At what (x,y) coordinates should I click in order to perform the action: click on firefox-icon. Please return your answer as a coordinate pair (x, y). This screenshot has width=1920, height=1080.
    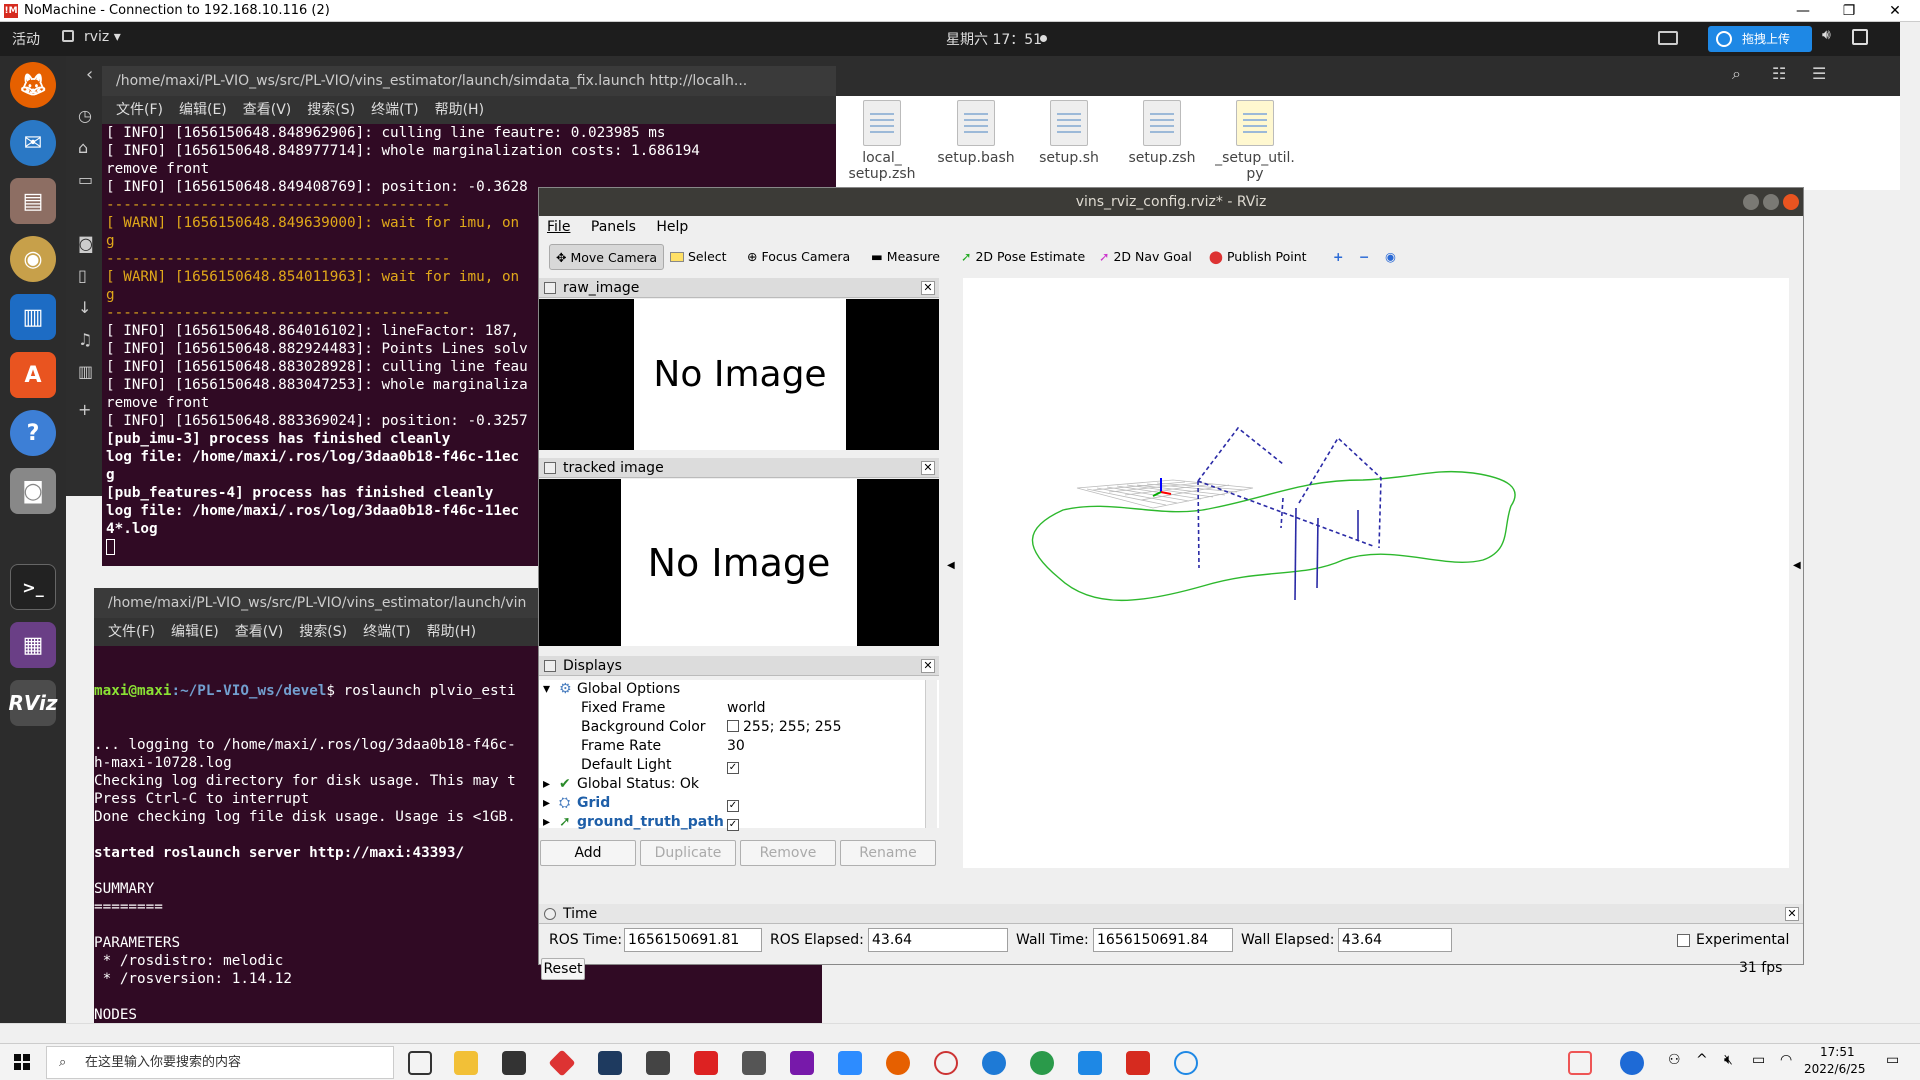
    Looking at the image, I should click on (898, 1063).